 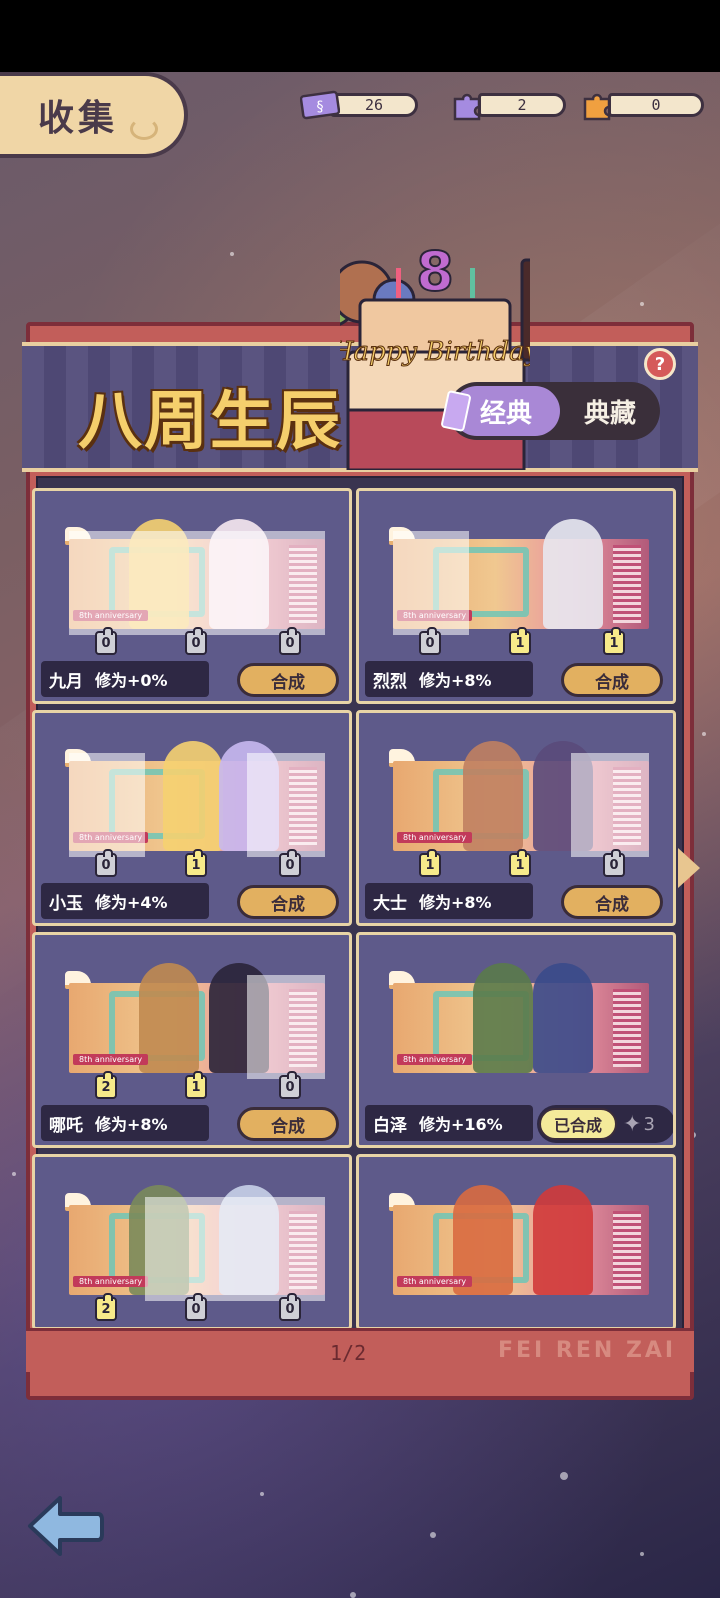 I want to click on brand-watermark: FEI REN ZAI, so click(x=587, y=1350).